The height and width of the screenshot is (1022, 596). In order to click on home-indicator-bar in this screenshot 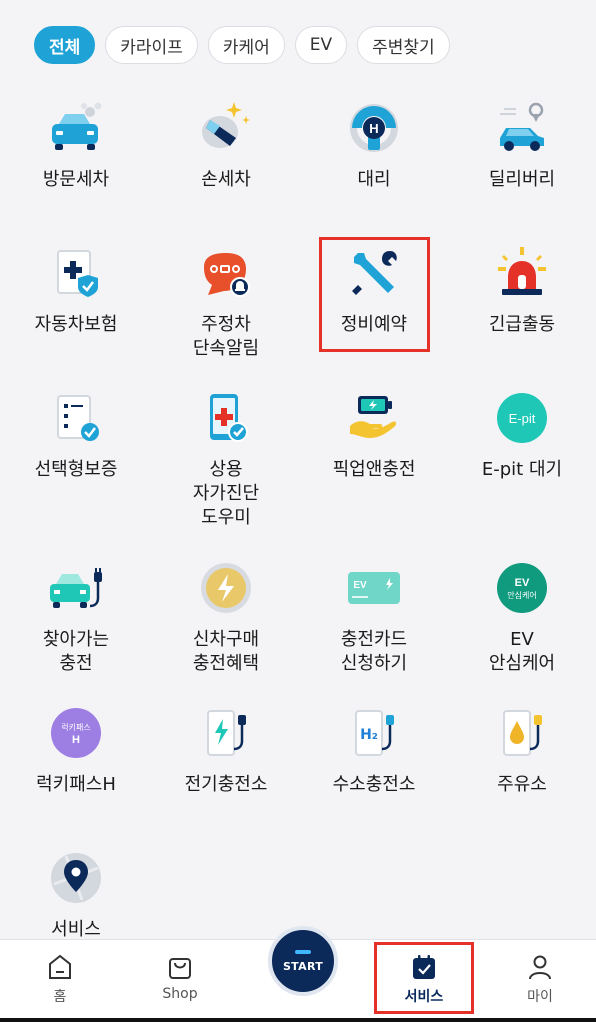, I will do `click(298, 1020)`.